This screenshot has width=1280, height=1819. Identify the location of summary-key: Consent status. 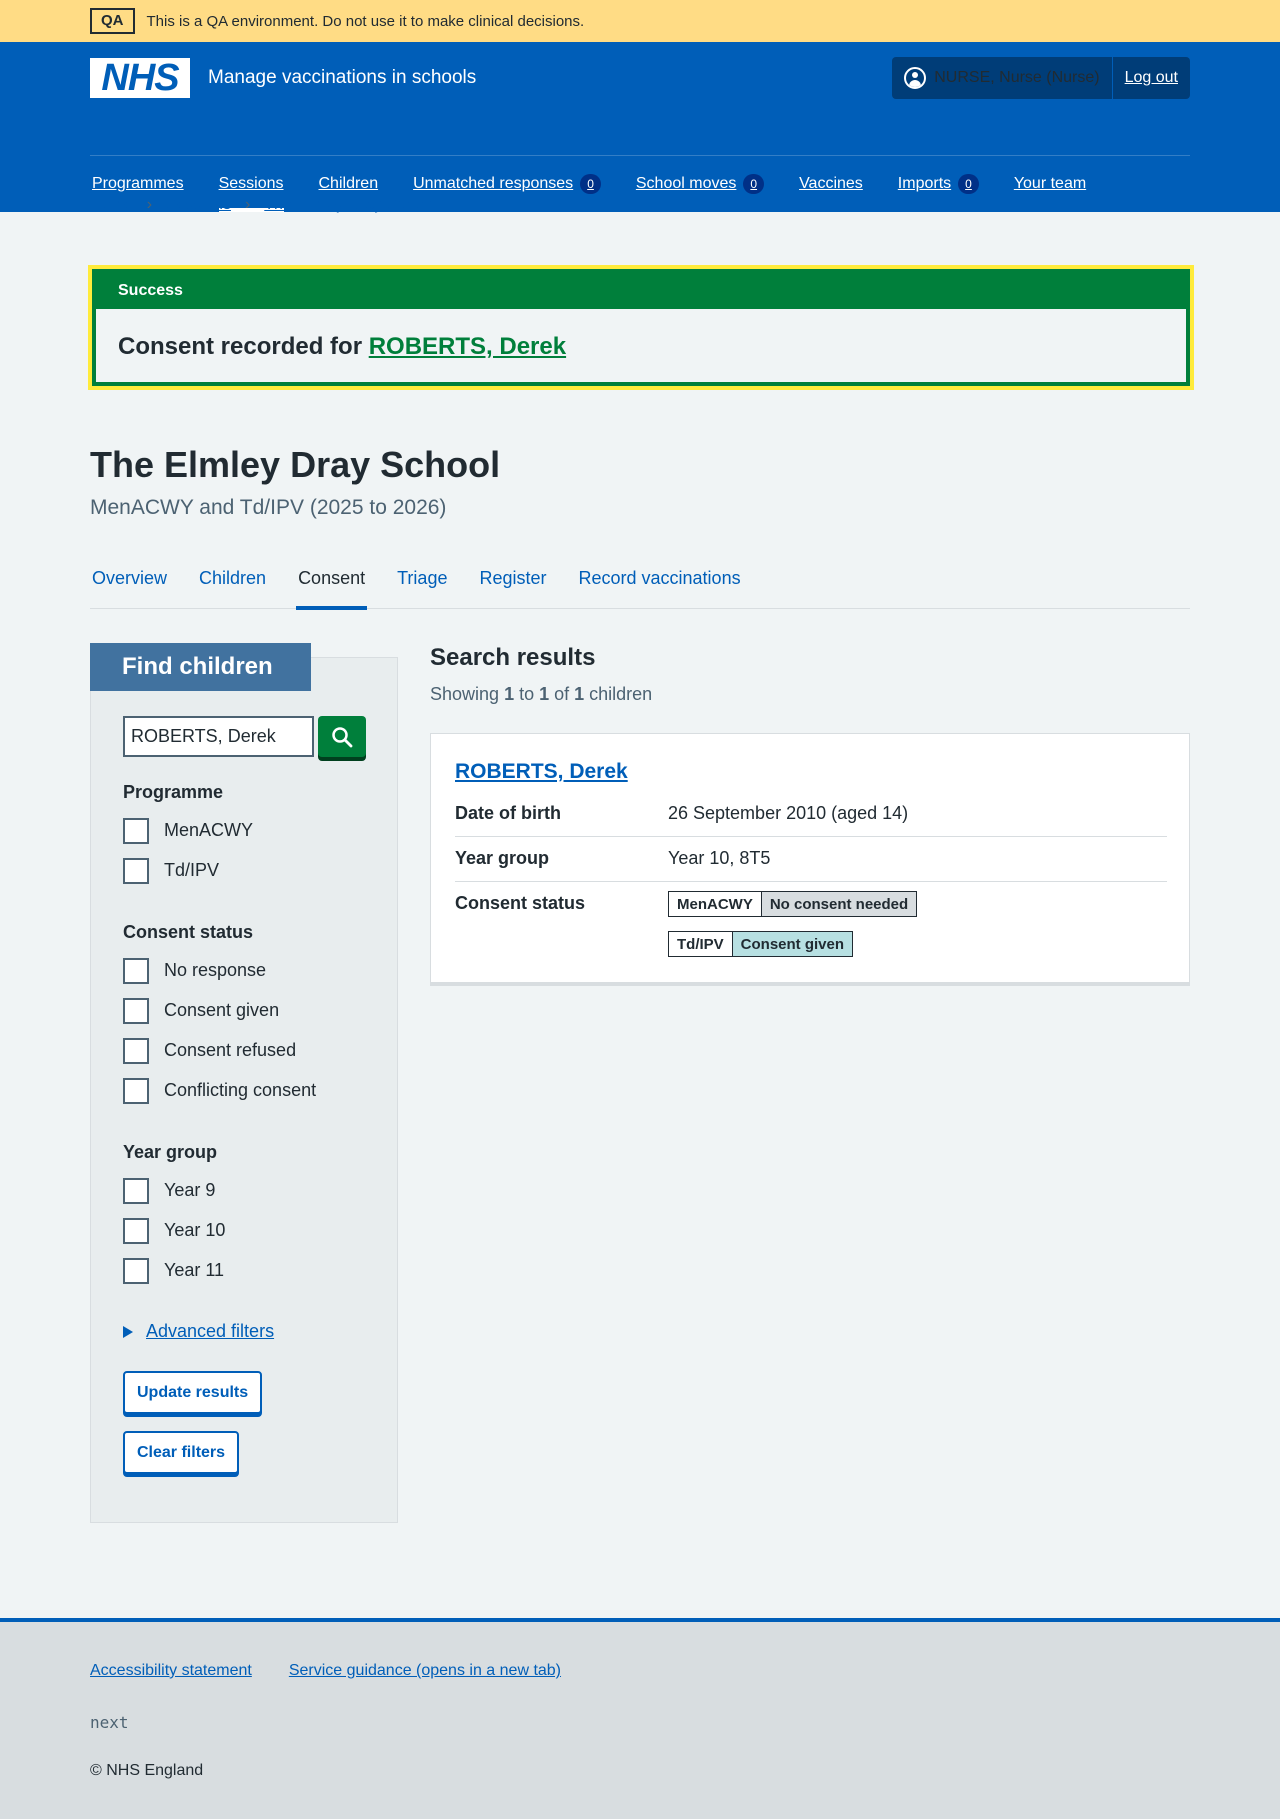
(520, 903).